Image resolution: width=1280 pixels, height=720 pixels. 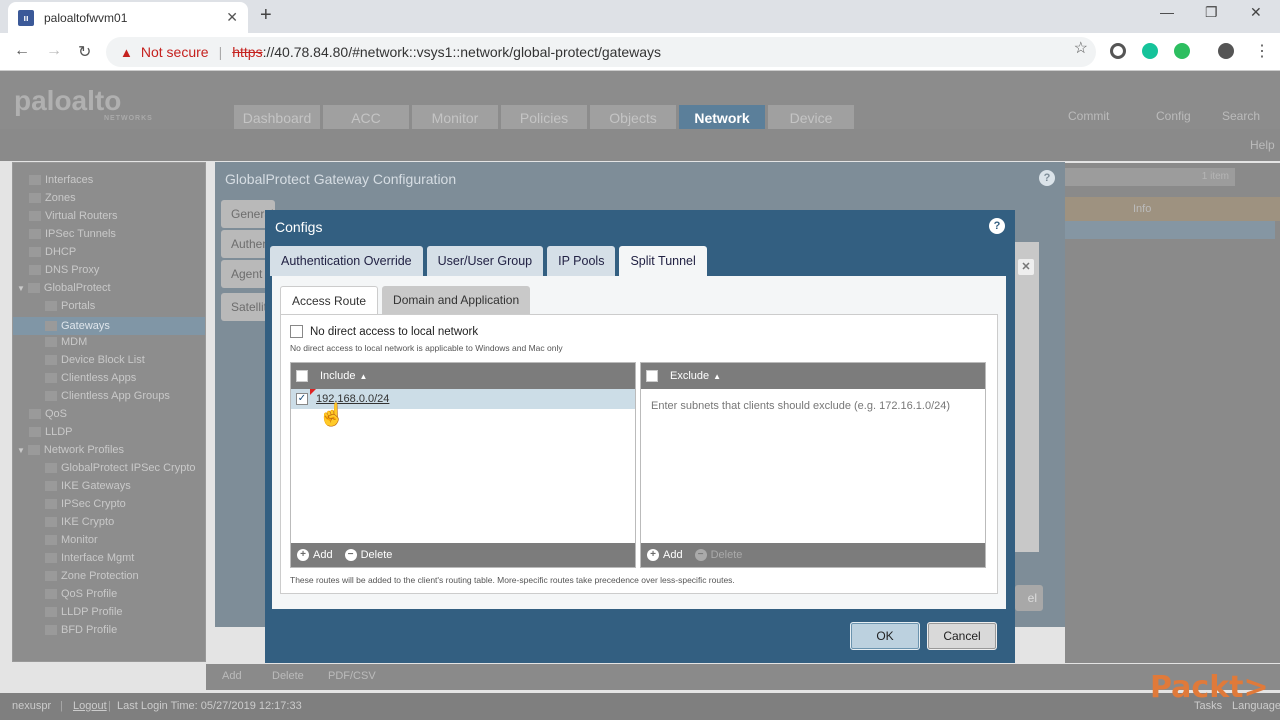 What do you see at coordinates (1182, 51) in the screenshot?
I see `evernote-icon` at bounding box center [1182, 51].